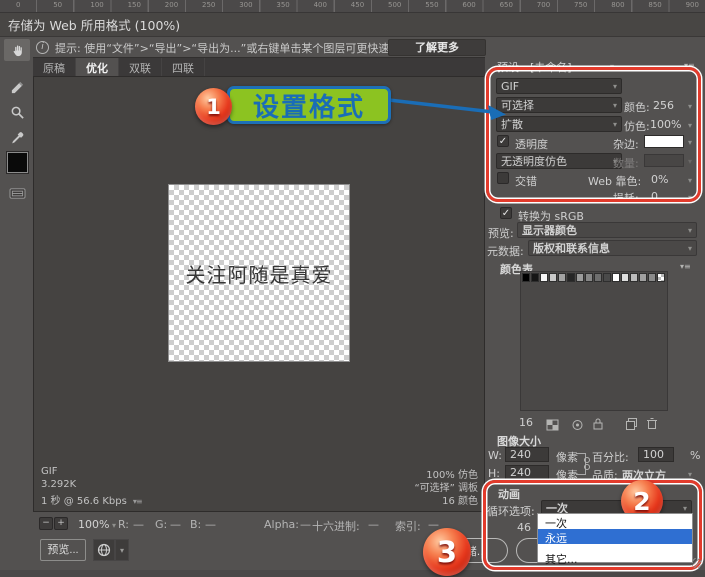 This screenshot has width=705, height=577. What do you see at coordinates (610, 457) in the screenshot?
I see `percent-label: 百分比:` at bounding box center [610, 457].